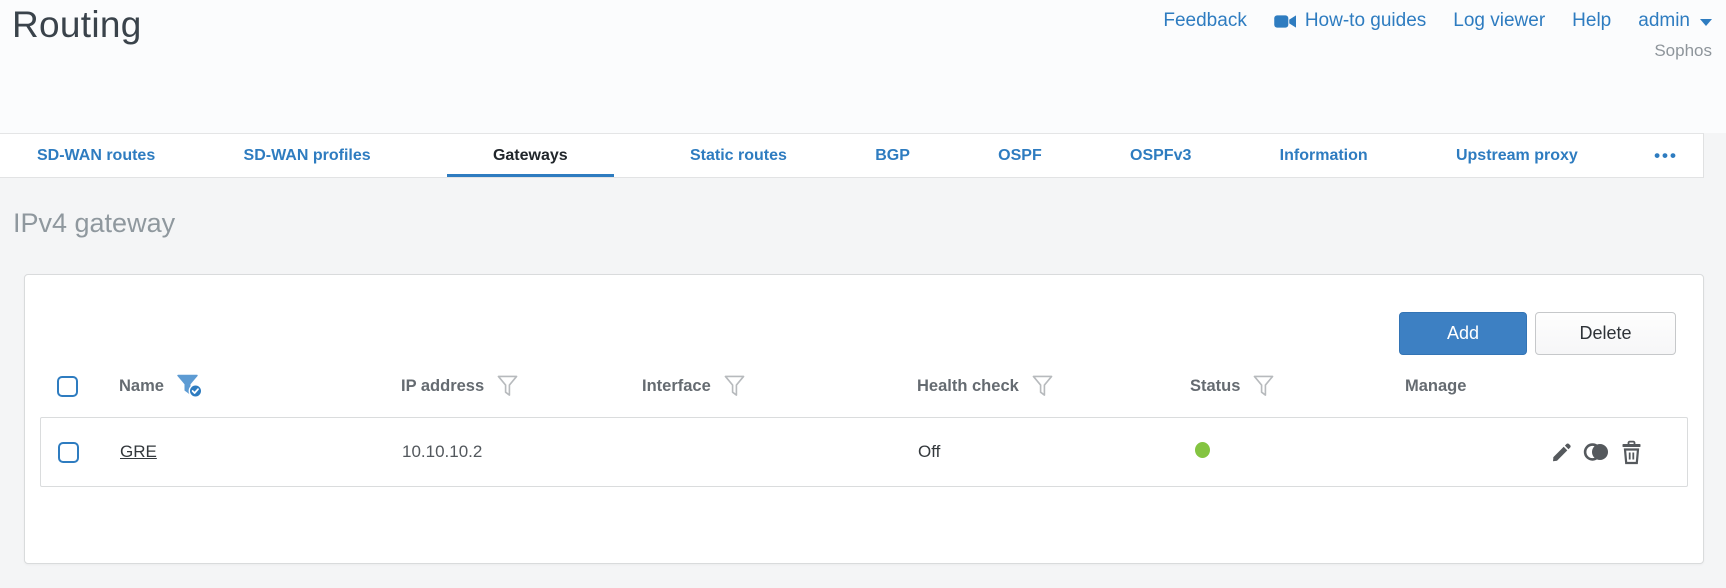 The image size is (1726, 588). Describe the element at coordinates (67, 386) in the screenshot. I see `select-all-checkbox` at that location.